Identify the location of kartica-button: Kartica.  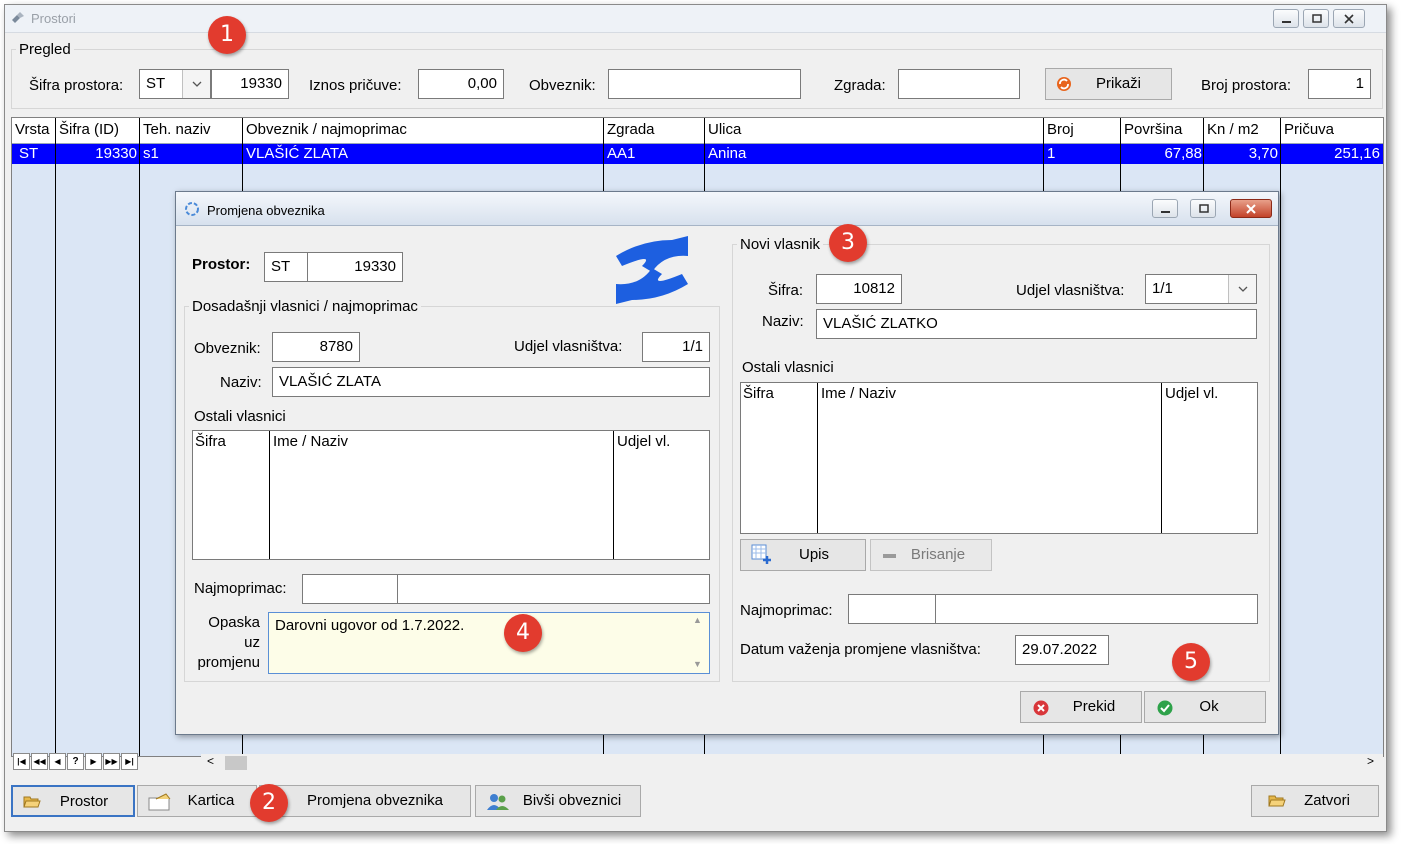
(197, 801).